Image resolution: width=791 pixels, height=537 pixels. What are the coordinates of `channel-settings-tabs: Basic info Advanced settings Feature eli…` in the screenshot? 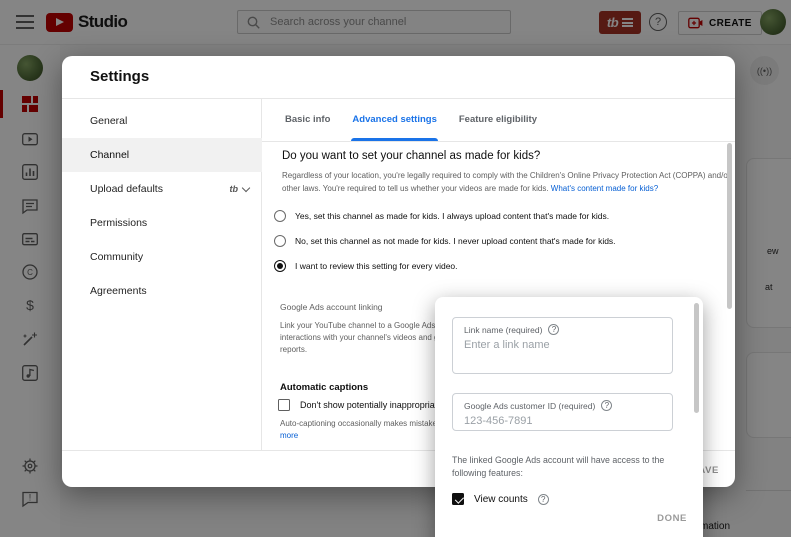 It's located at (498, 120).